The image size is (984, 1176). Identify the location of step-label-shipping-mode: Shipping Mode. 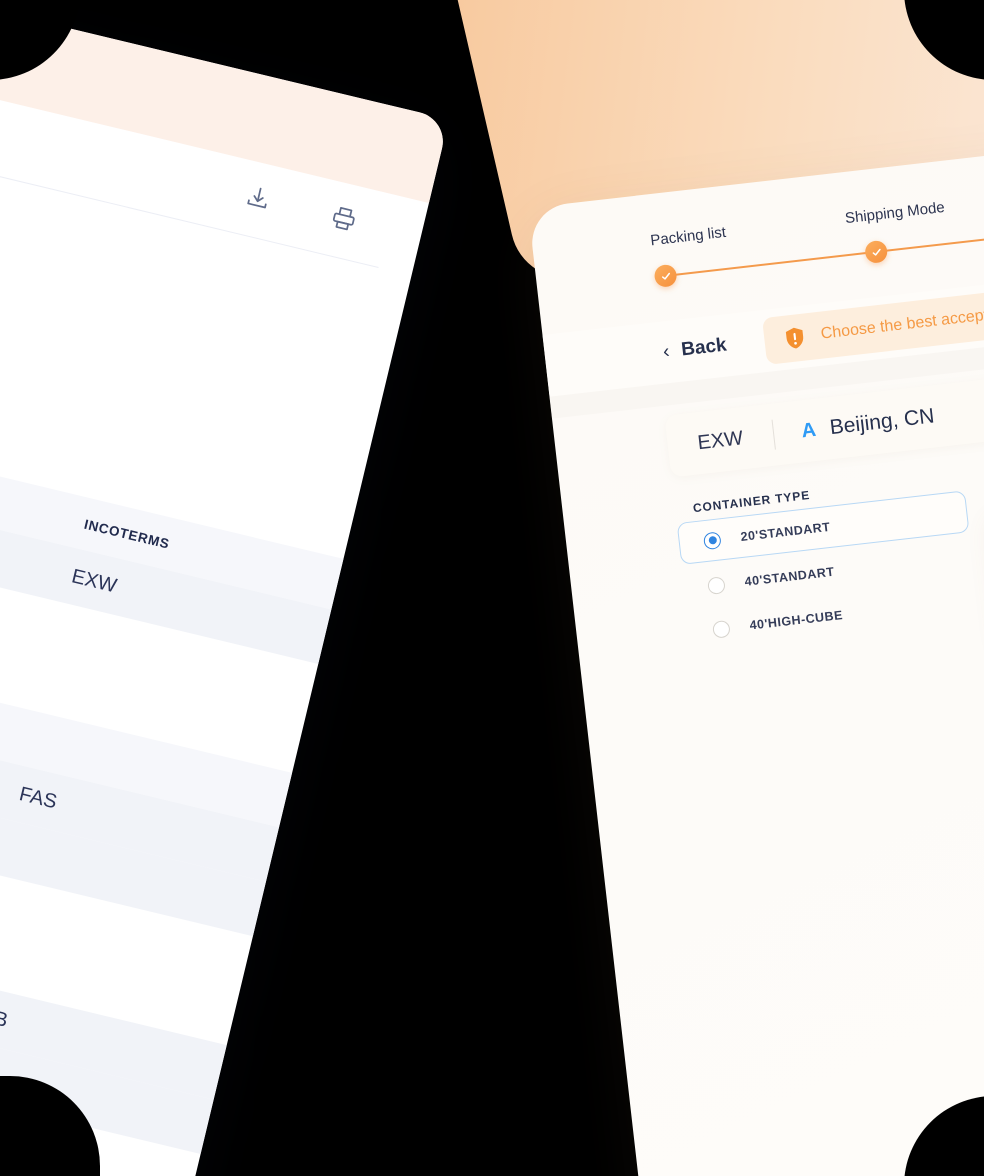
(895, 213).